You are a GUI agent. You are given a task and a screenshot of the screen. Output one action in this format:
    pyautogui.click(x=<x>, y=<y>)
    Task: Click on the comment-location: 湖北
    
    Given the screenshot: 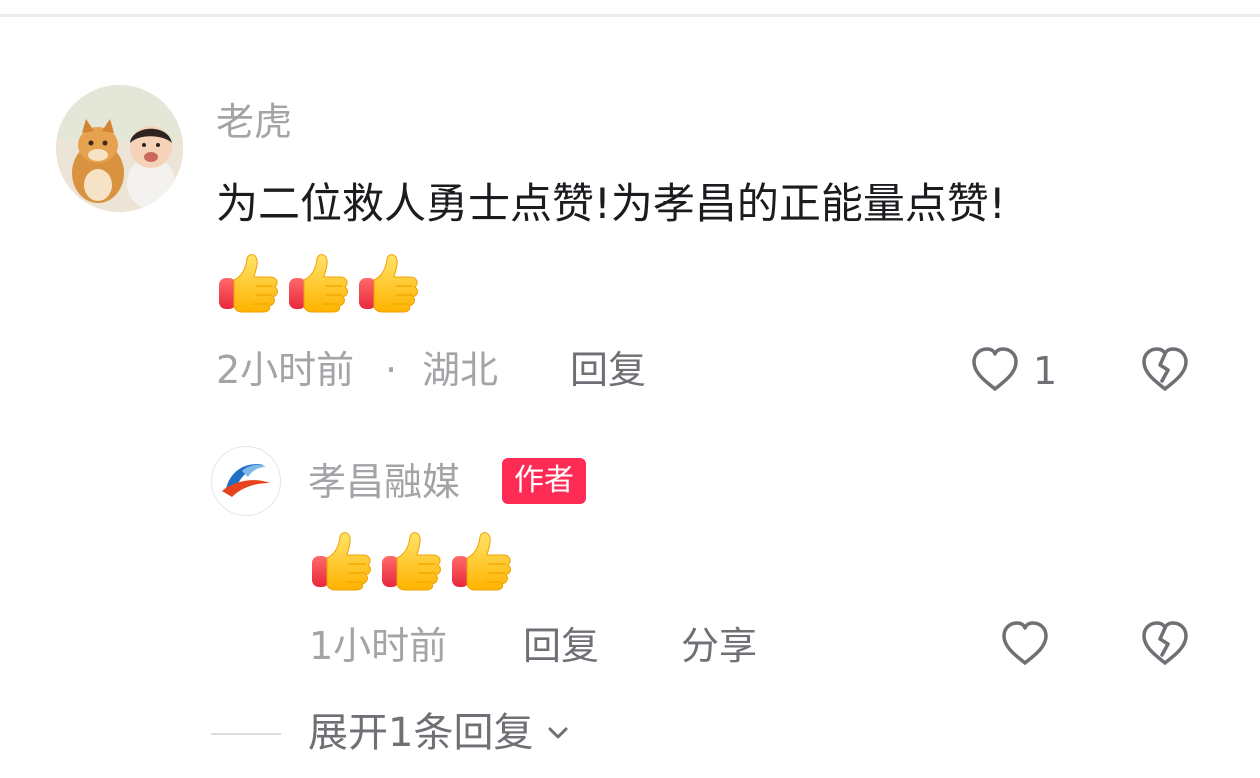 What is the action you would take?
    pyautogui.click(x=460, y=370)
    